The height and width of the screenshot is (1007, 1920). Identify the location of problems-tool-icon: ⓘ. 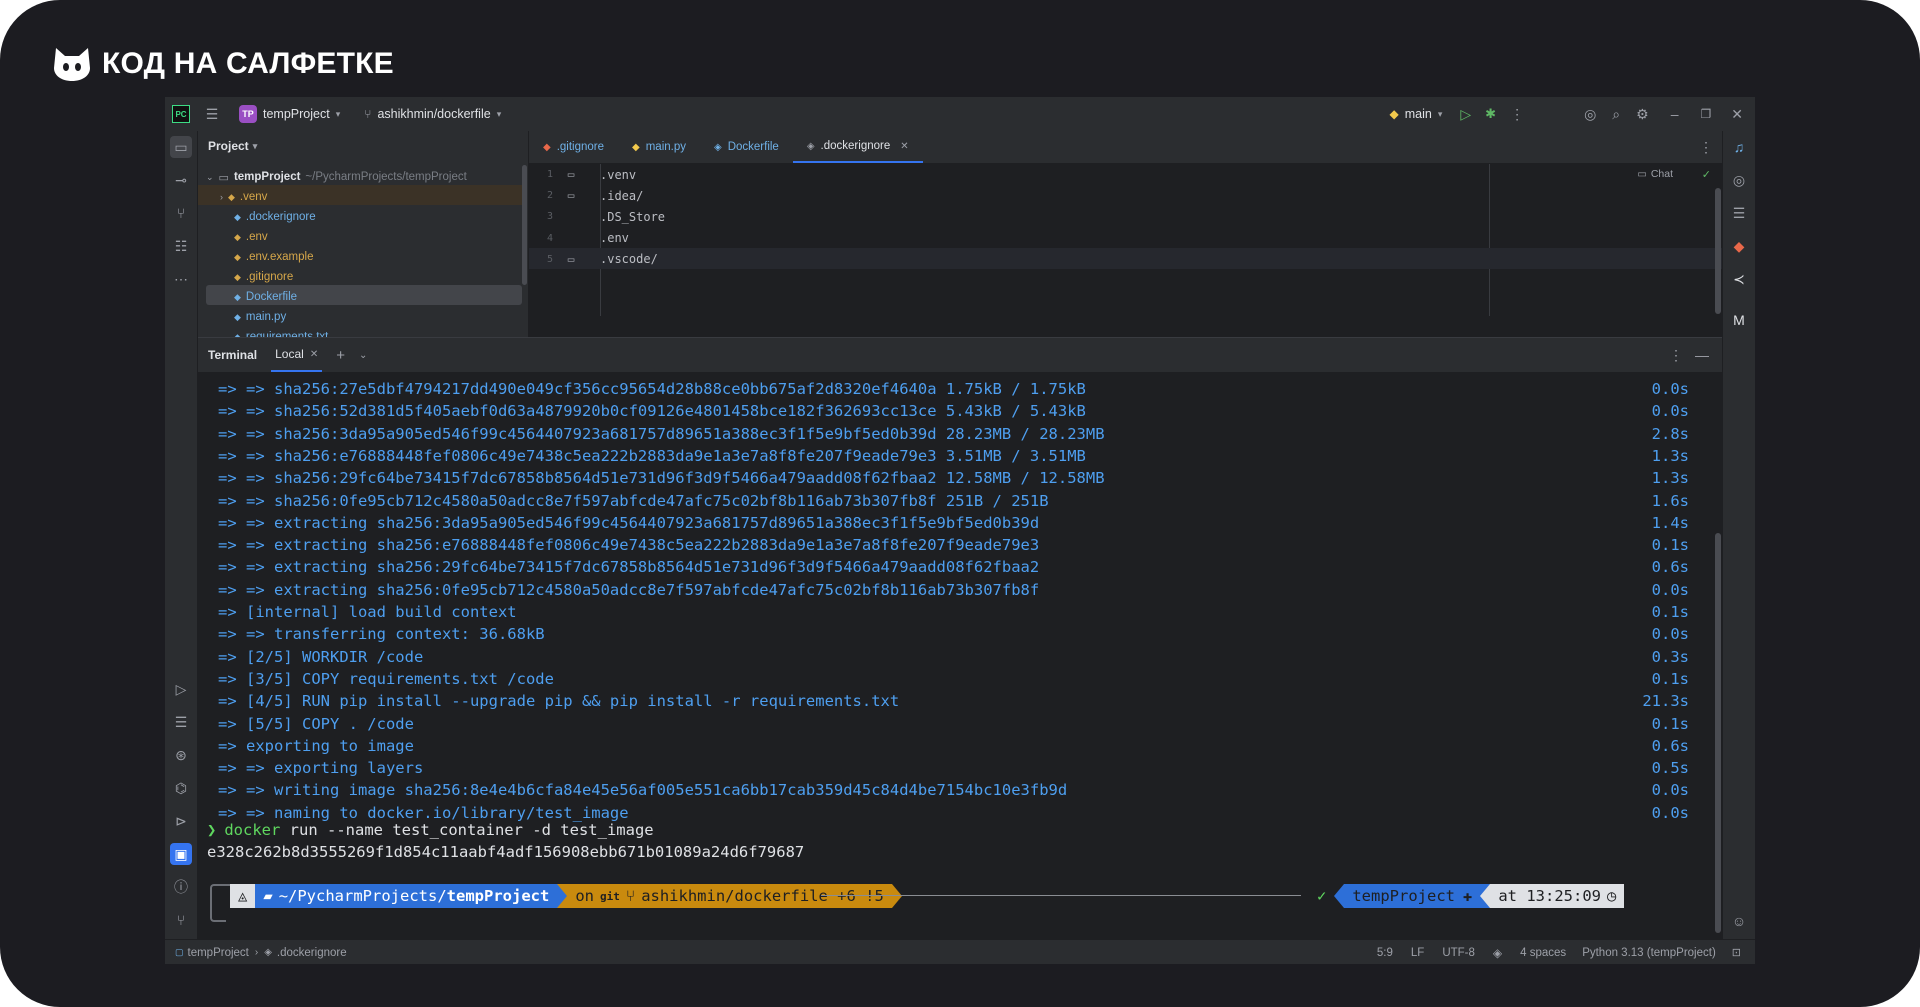
(181, 887).